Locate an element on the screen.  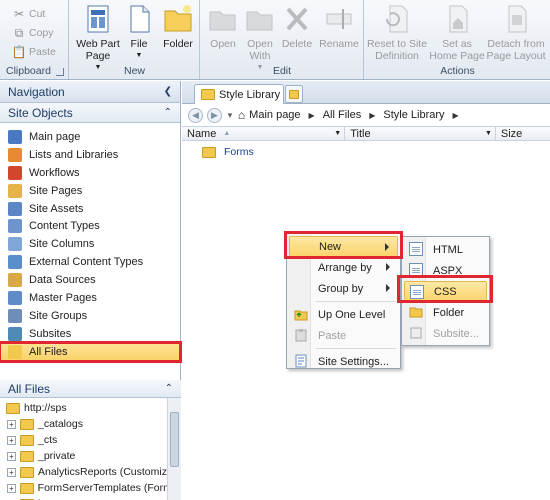
detach-from-page-layout-button: Detach from Page Layout is located at coordinates (516, 32).